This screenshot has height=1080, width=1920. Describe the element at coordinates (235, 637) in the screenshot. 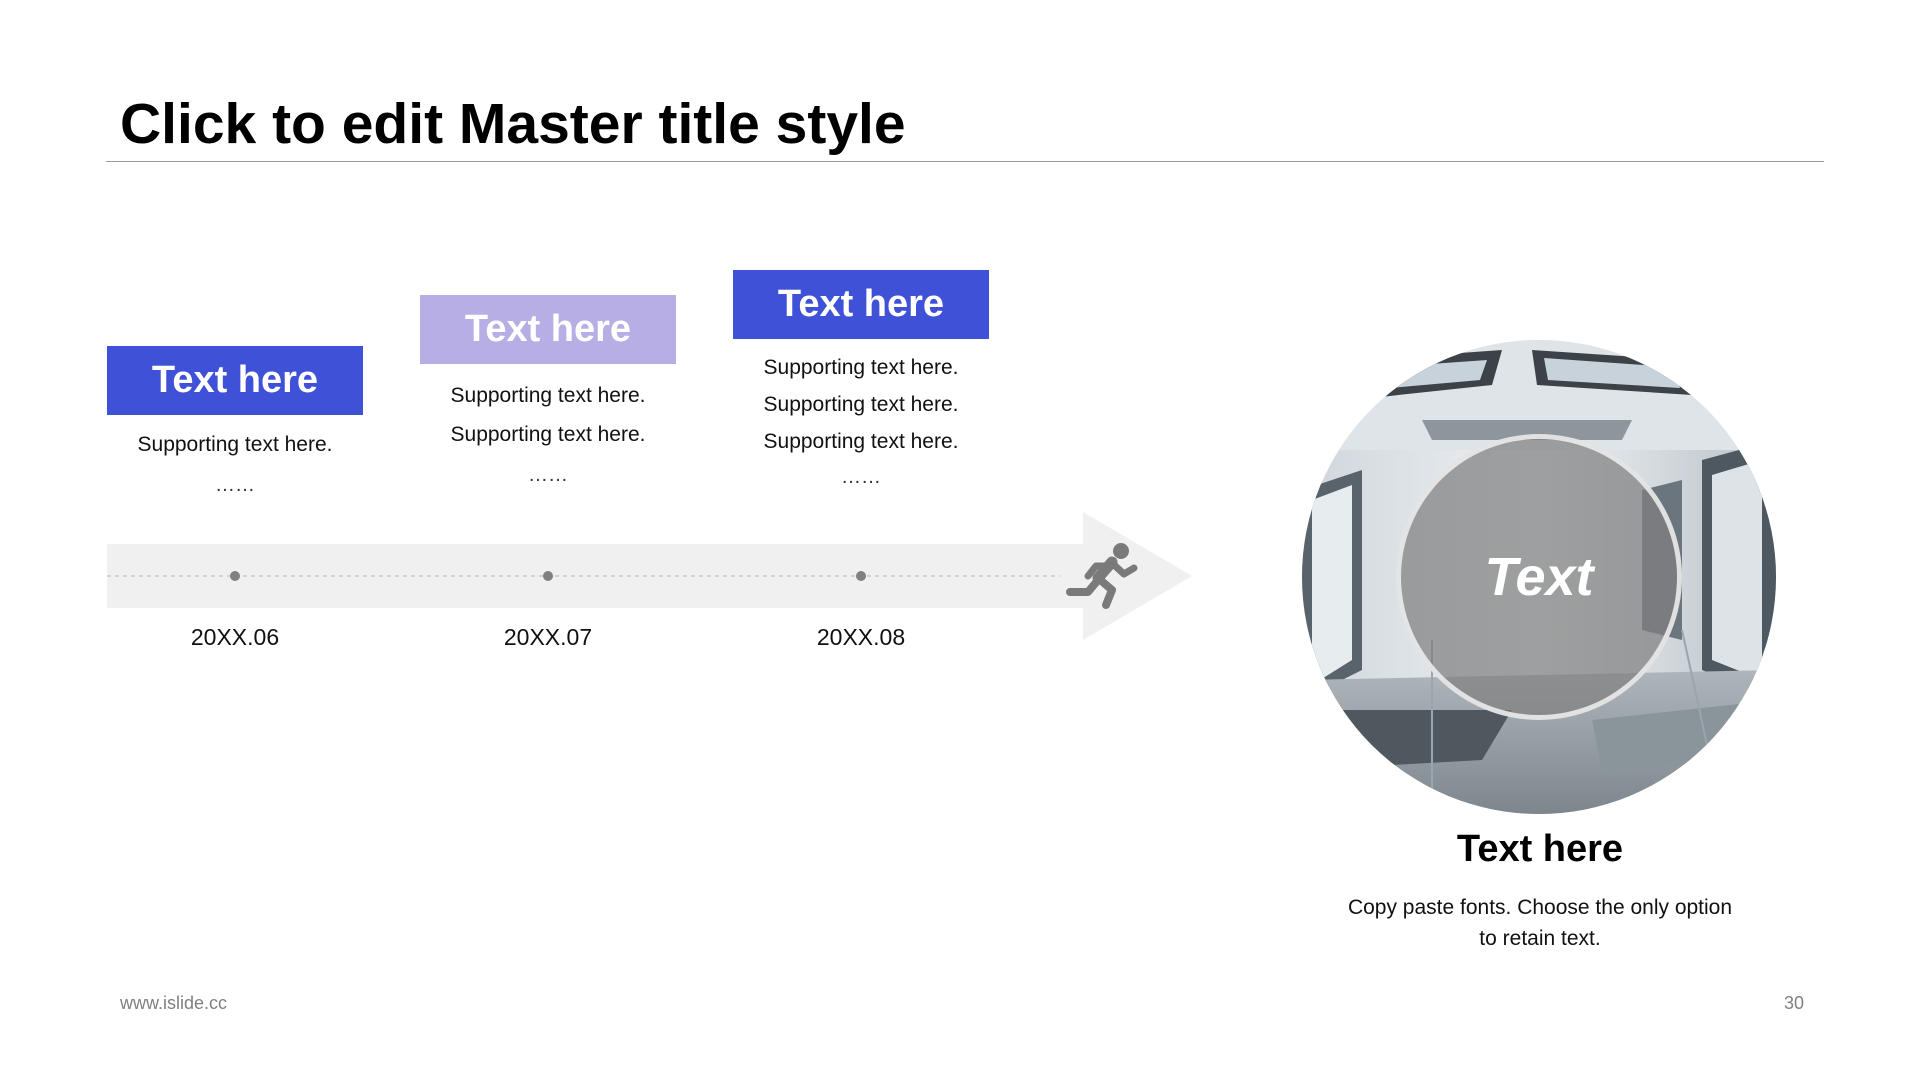

I see `date-label-1: 20XX.06` at that location.